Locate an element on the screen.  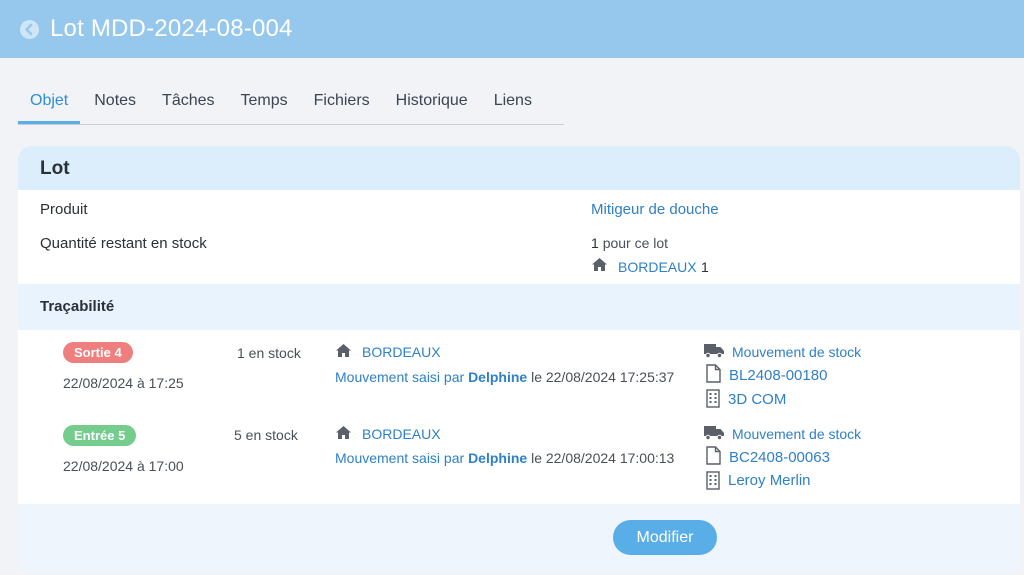
tab-objet: Objet is located at coordinates (49, 103).